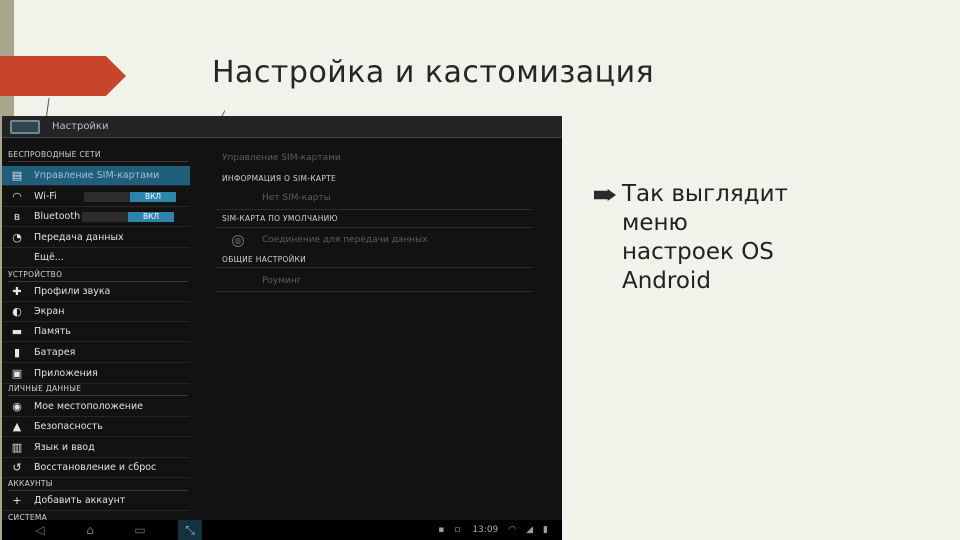 The width and height of the screenshot is (960, 540). What do you see at coordinates (457, 530) in the screenshot?
I see `storage-notification-icon: ▫` at bounding box center [457, 530].